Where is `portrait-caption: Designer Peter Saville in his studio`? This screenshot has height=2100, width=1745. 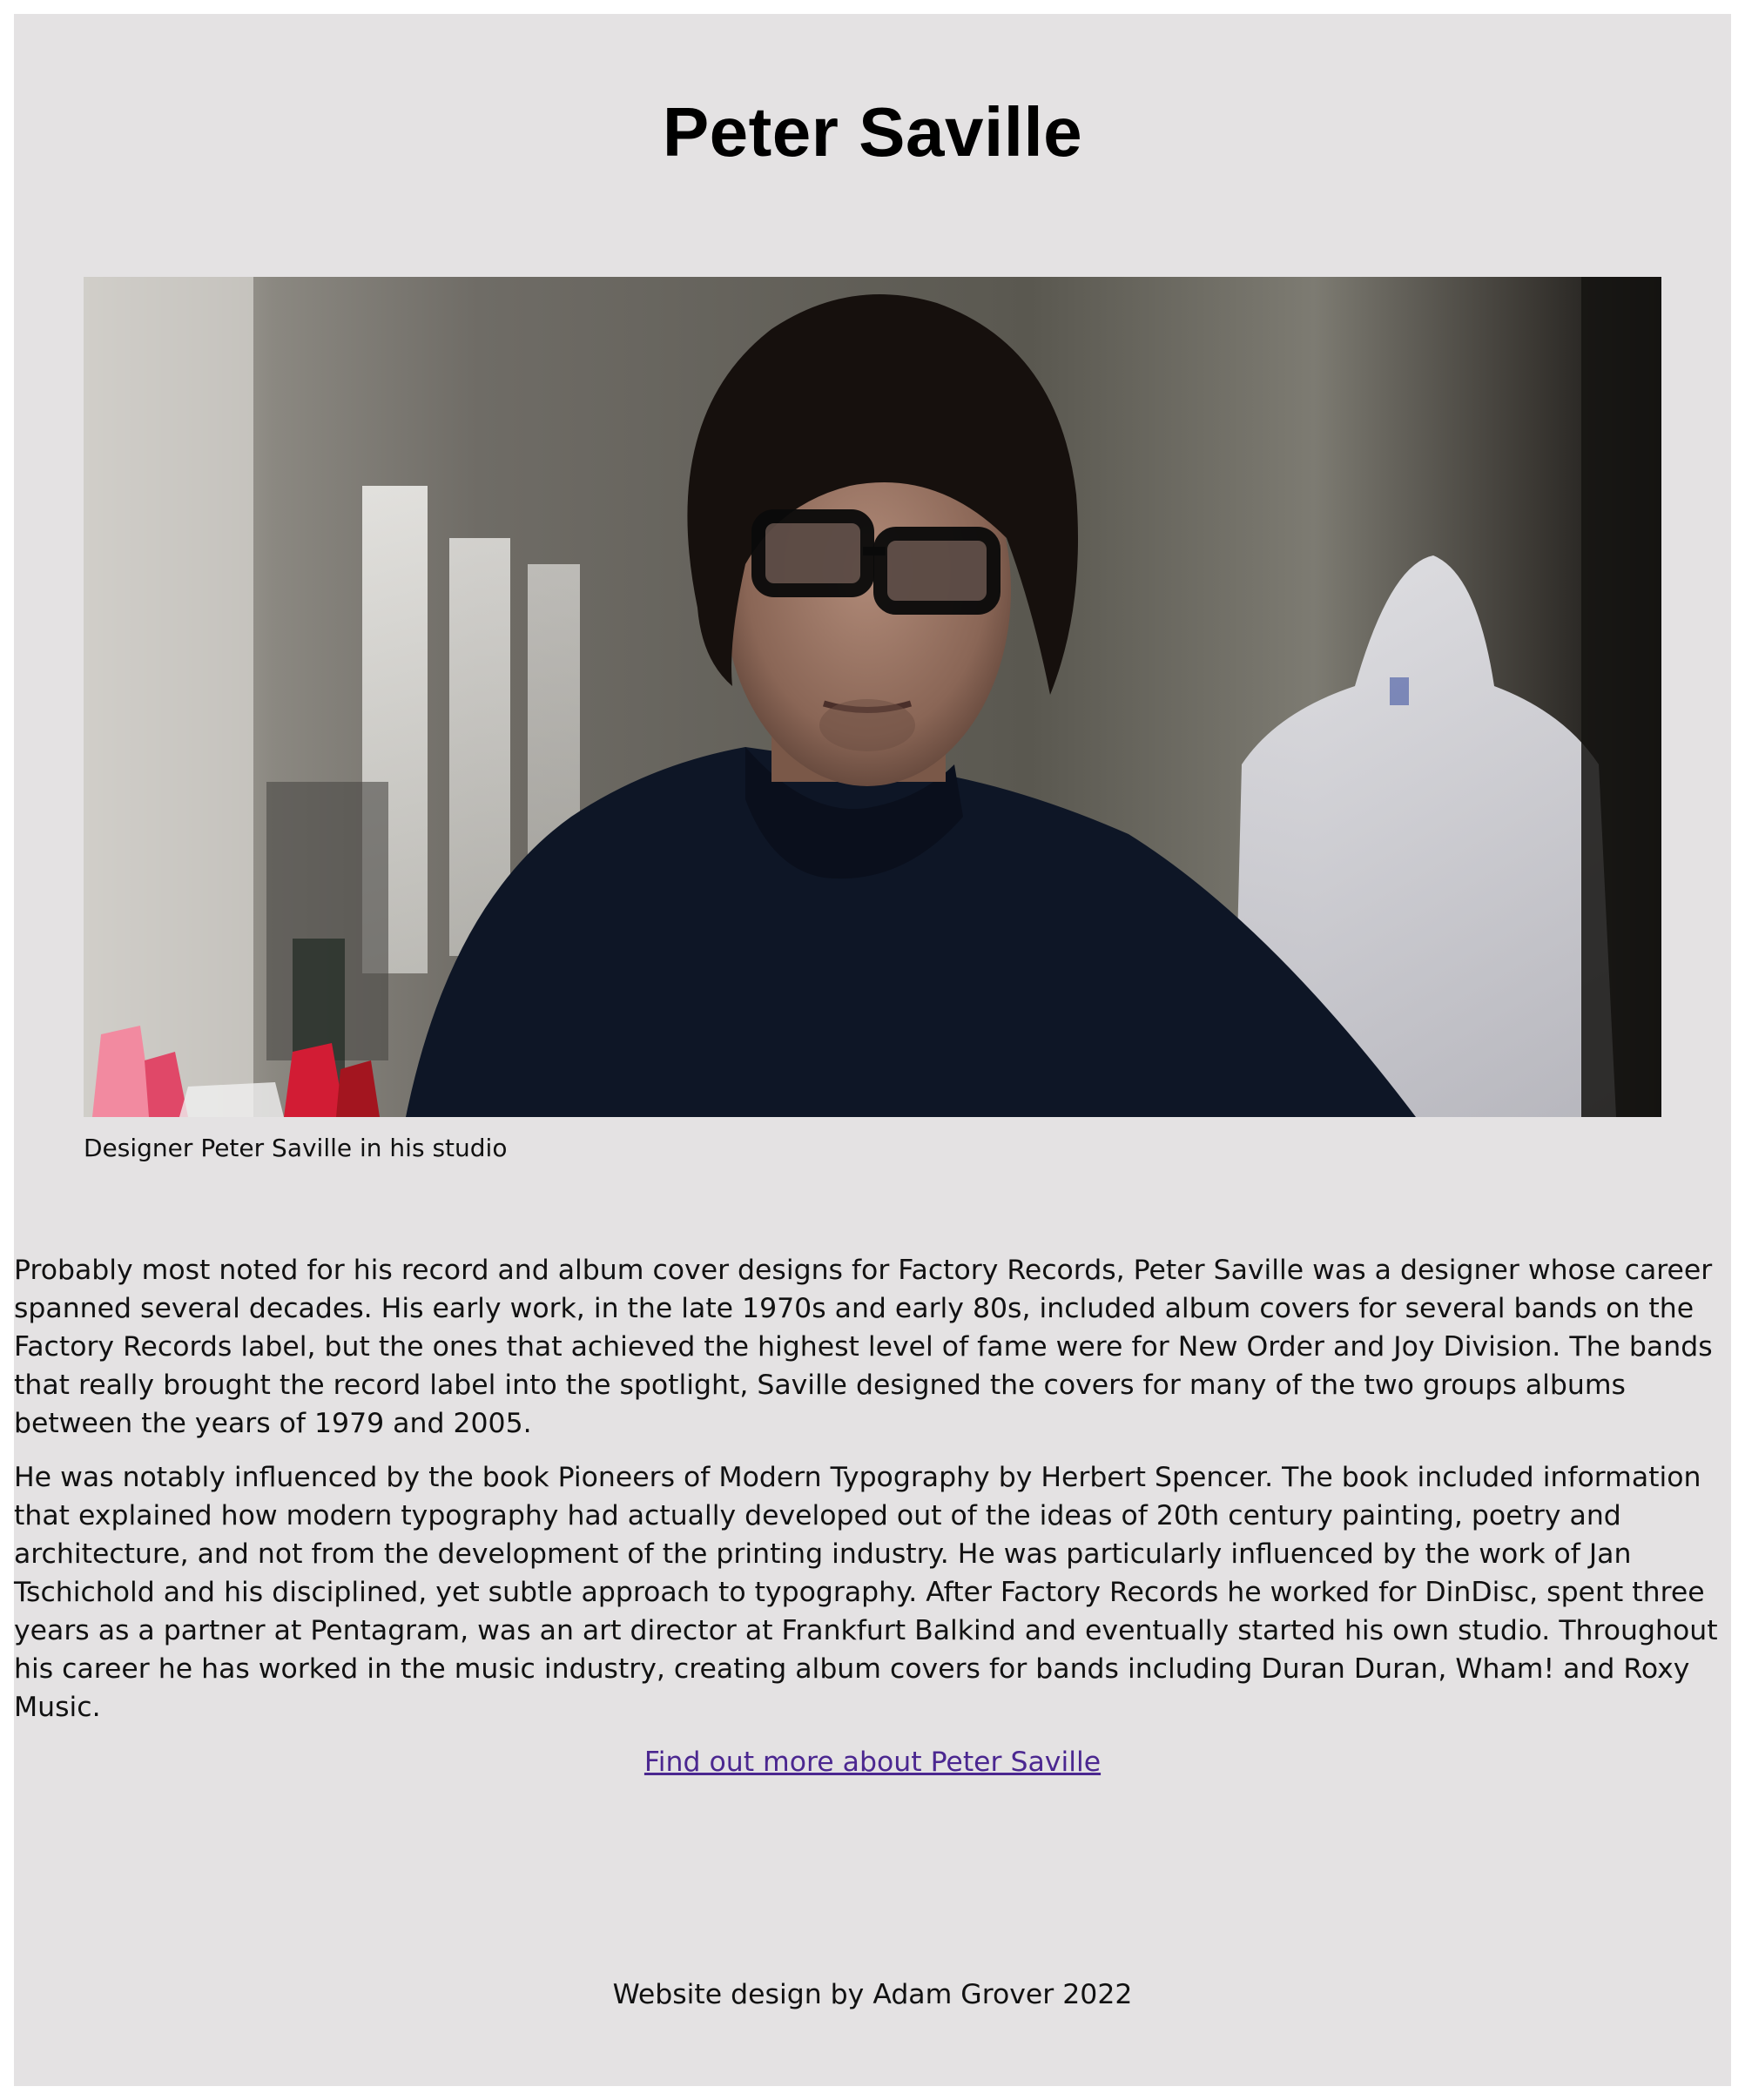
portrait-caption: Designer Peter Saville in his studio is located at coordinates (296, 1148).